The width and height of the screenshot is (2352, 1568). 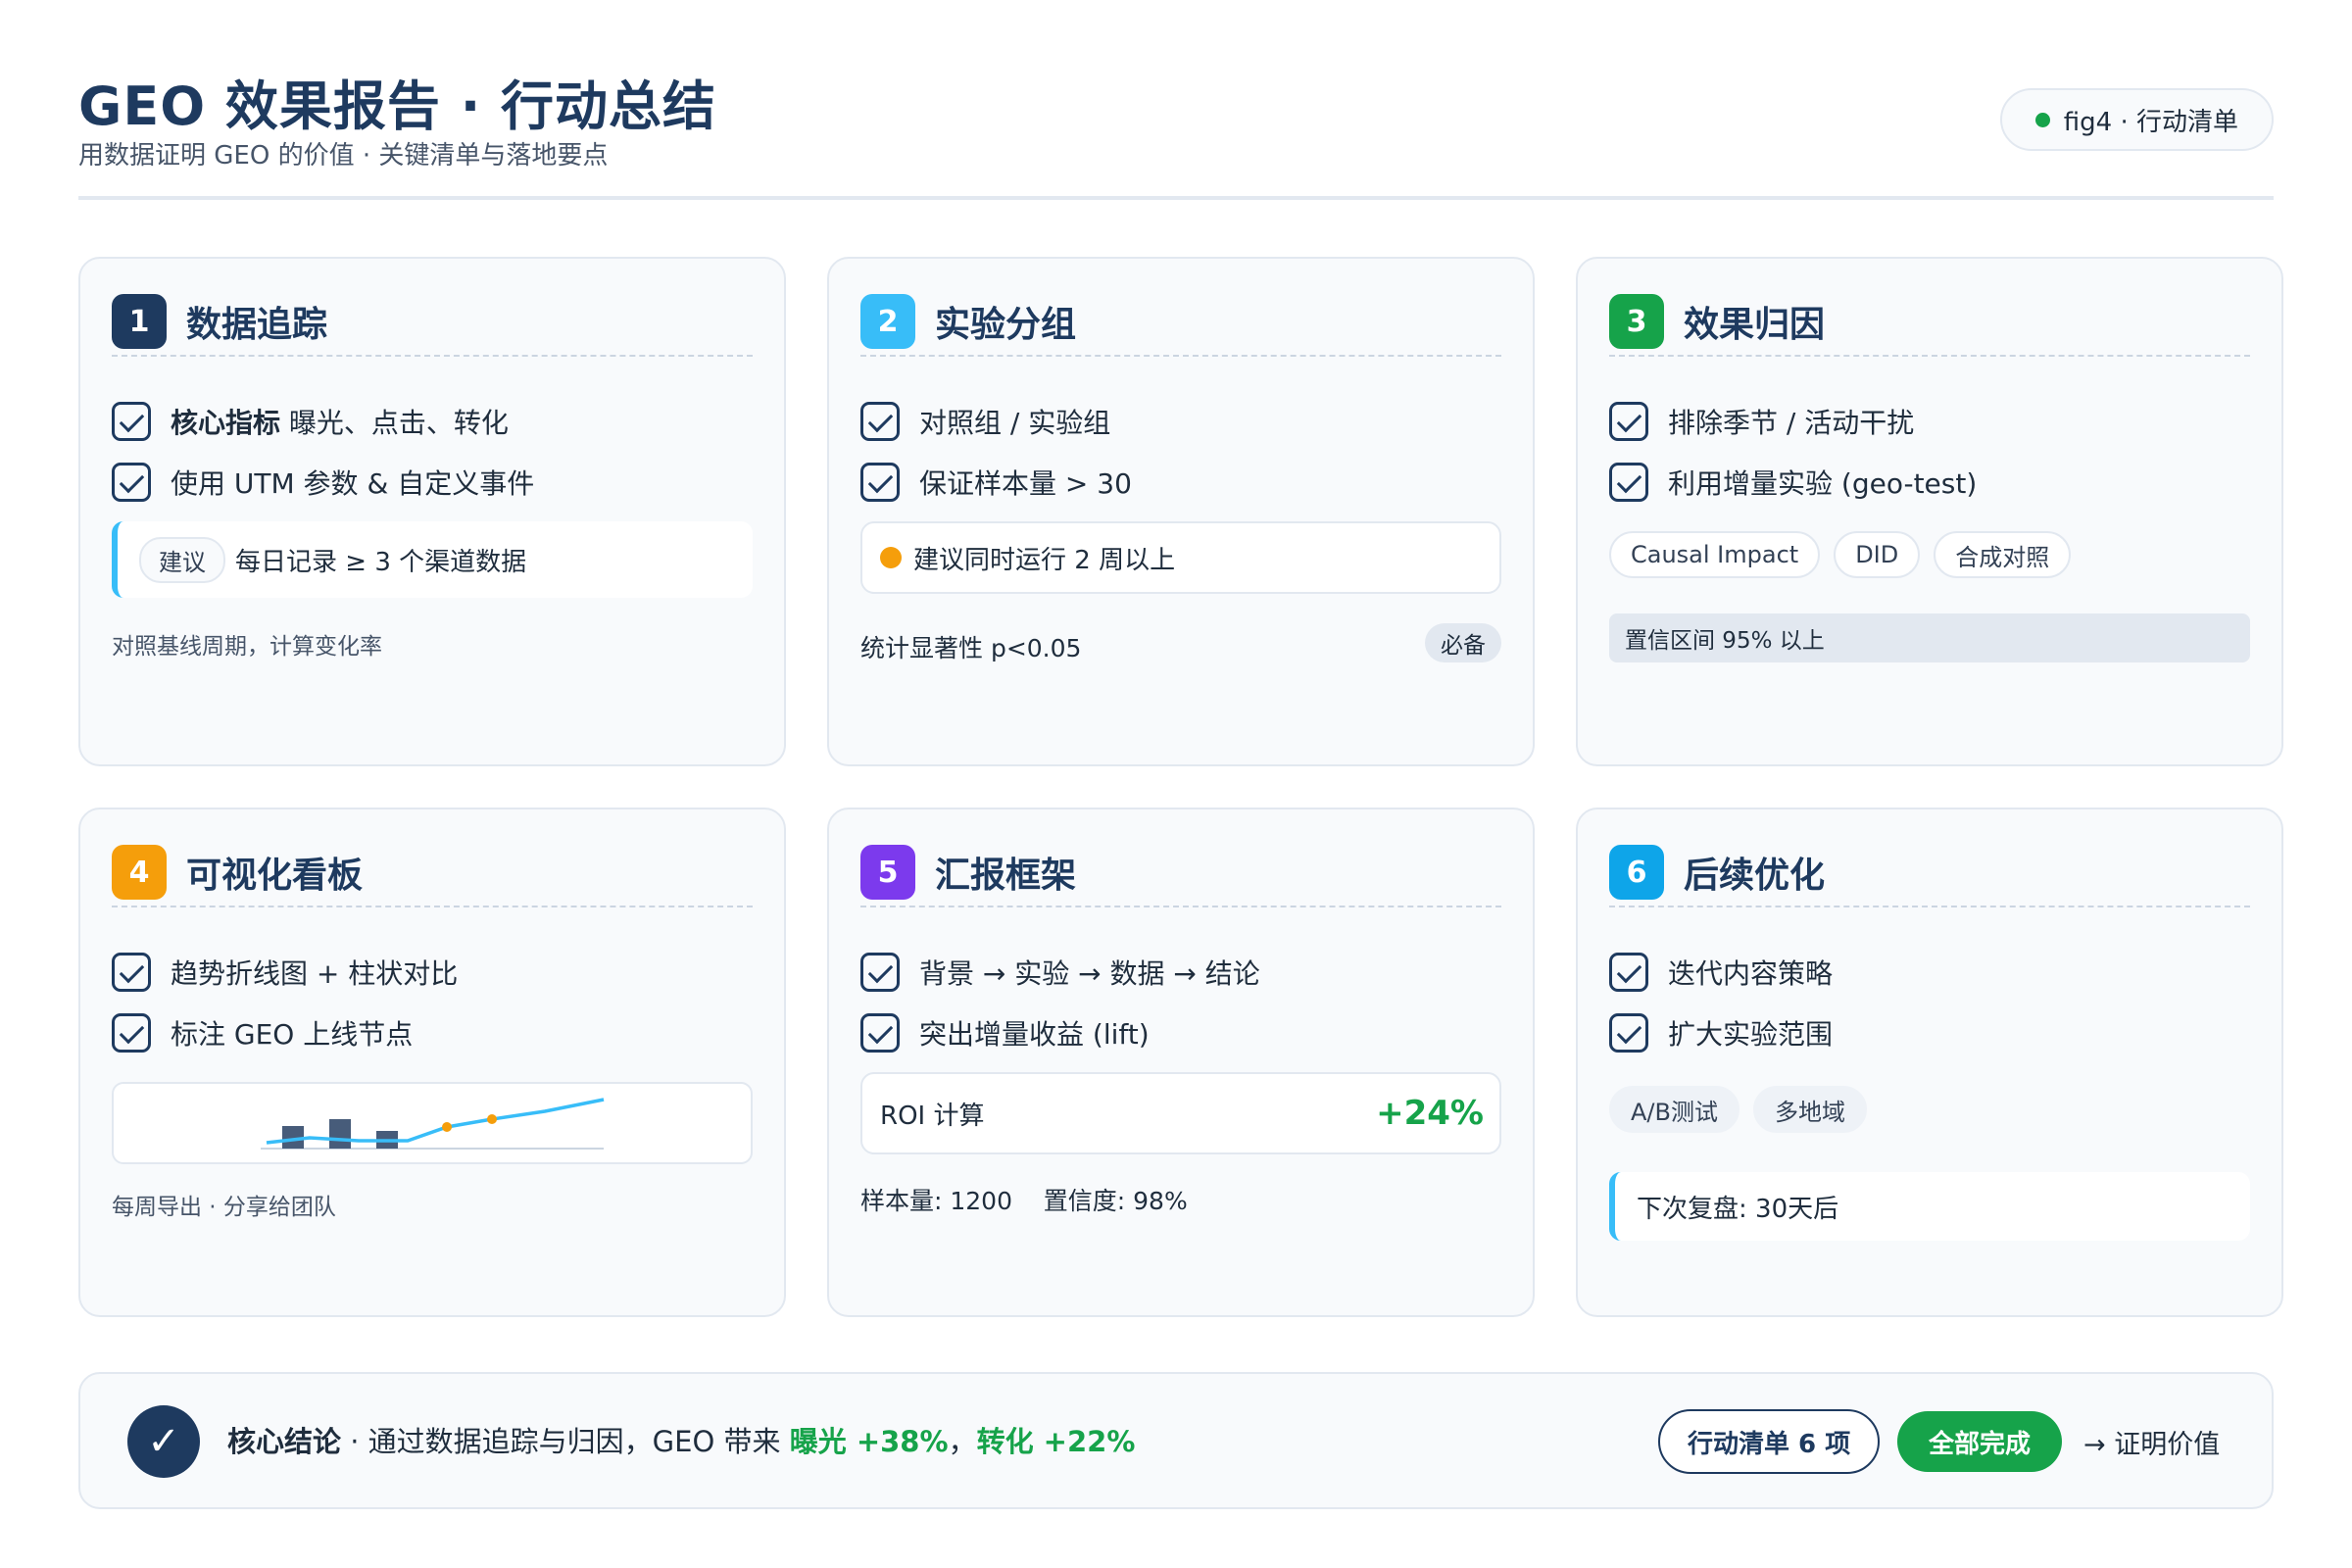 I want to click on chip: Causal Impact, so click(x=1715, y=554).